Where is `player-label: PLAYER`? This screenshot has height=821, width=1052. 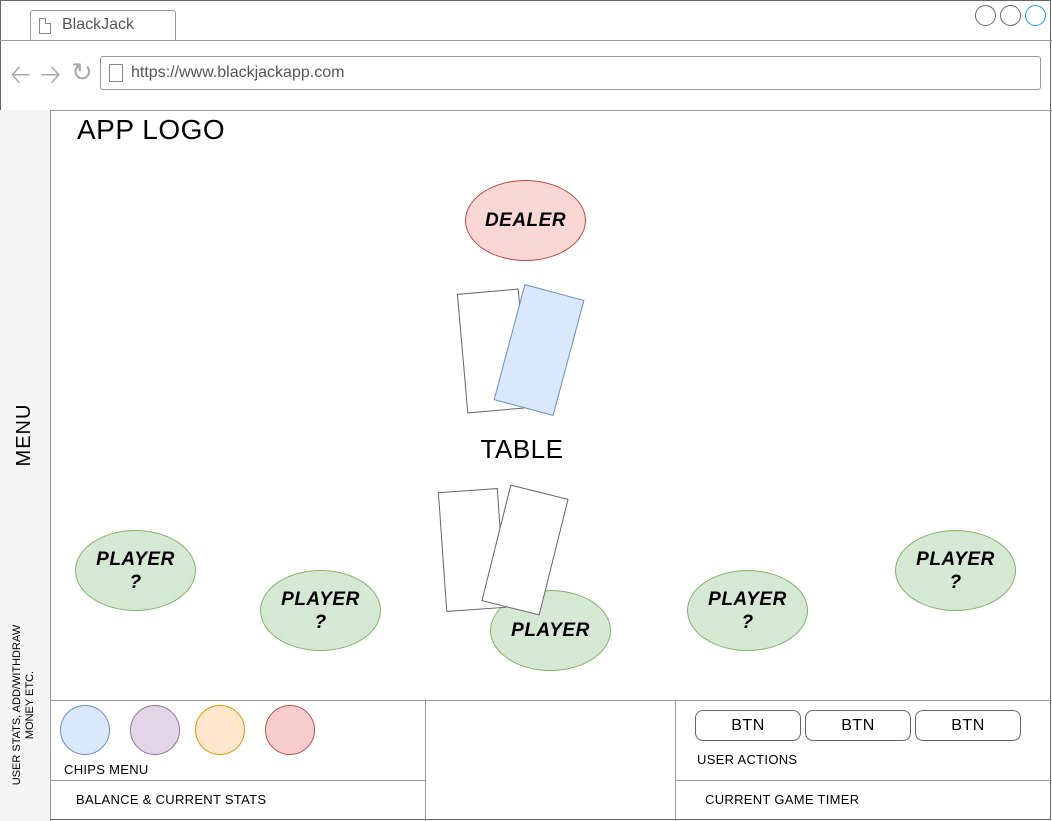 player-label: PLAYER is located at coordinates (550, 630).